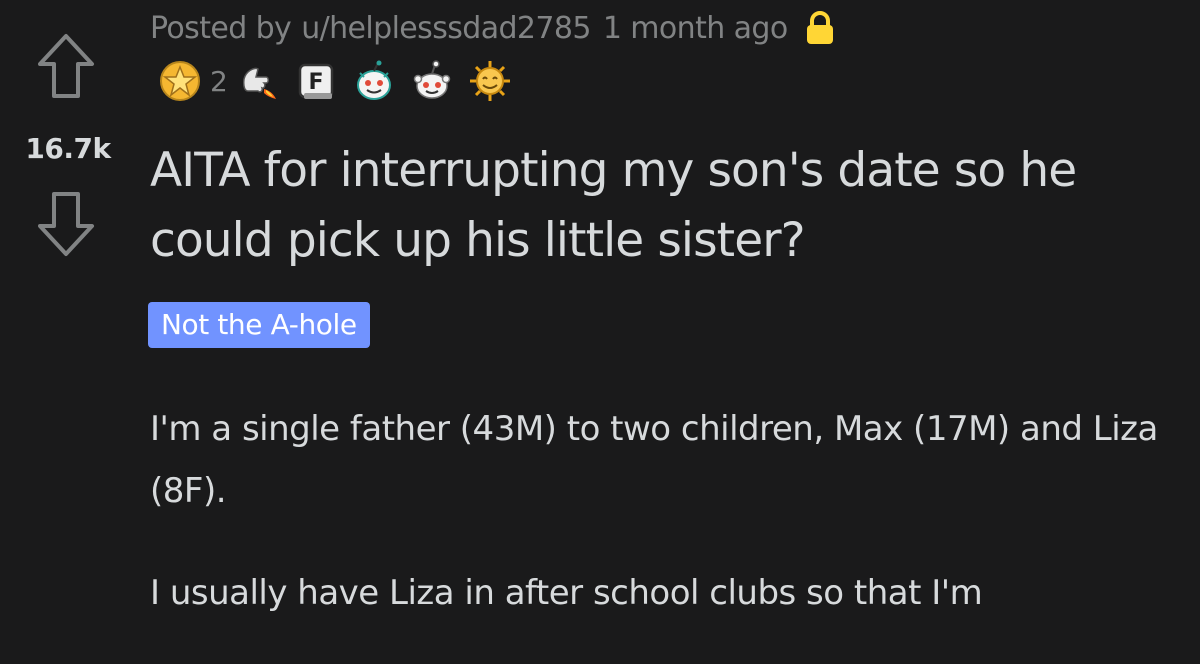 This screenshot has height=664, width=1200. What do you see at coordinates (342, 81) in the screenshot?
I see `awards-row: 2 F` at bounding box center [342, 81].